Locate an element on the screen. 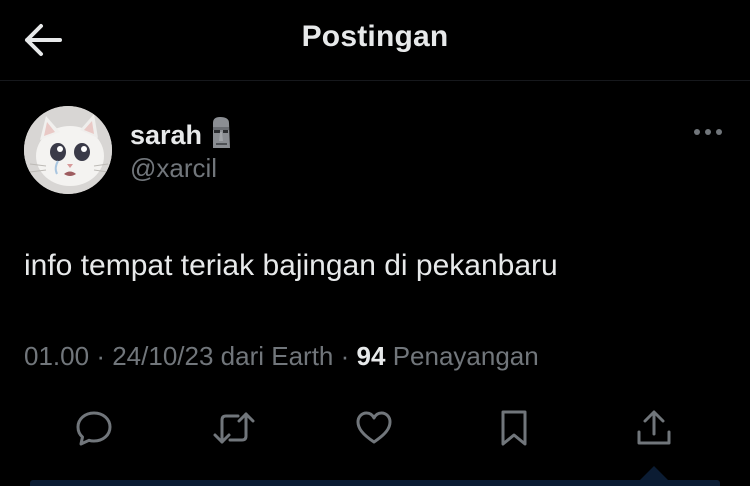 The height and width of the screenshot is (486, 750). author-name: sarah is located at coordinates (182, 135).